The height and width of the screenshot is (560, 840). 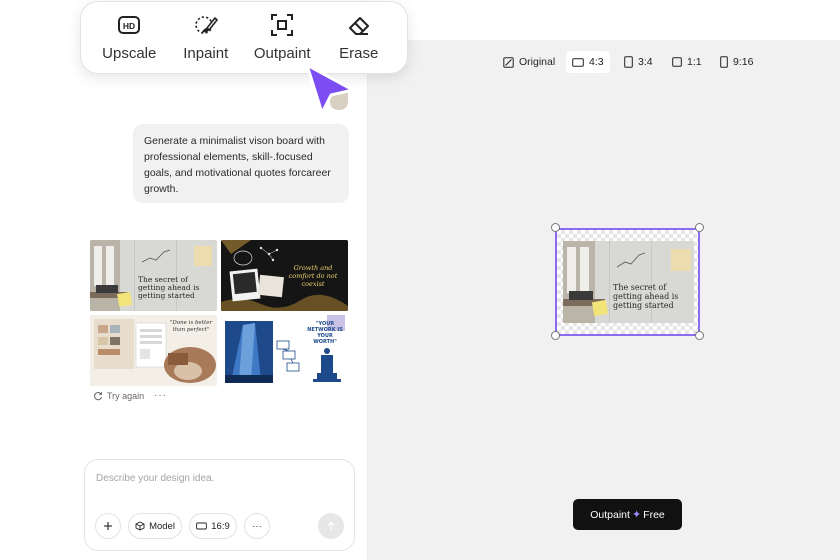 I want to click on resize-handle-bottom-right, so click(x=699, y=335).